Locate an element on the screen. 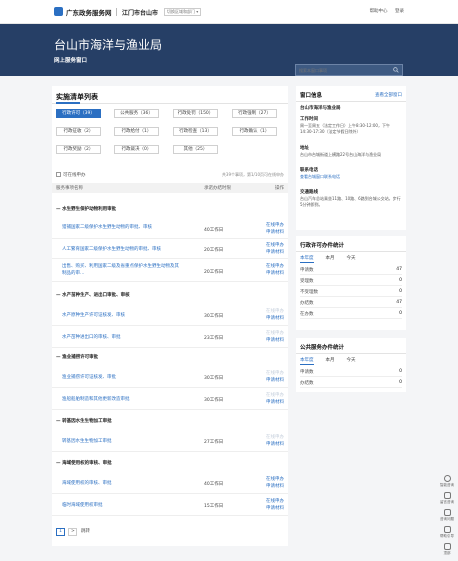  phone: 联系电话 查看台城窗口联系电话 is located at coordinates (351, 174).